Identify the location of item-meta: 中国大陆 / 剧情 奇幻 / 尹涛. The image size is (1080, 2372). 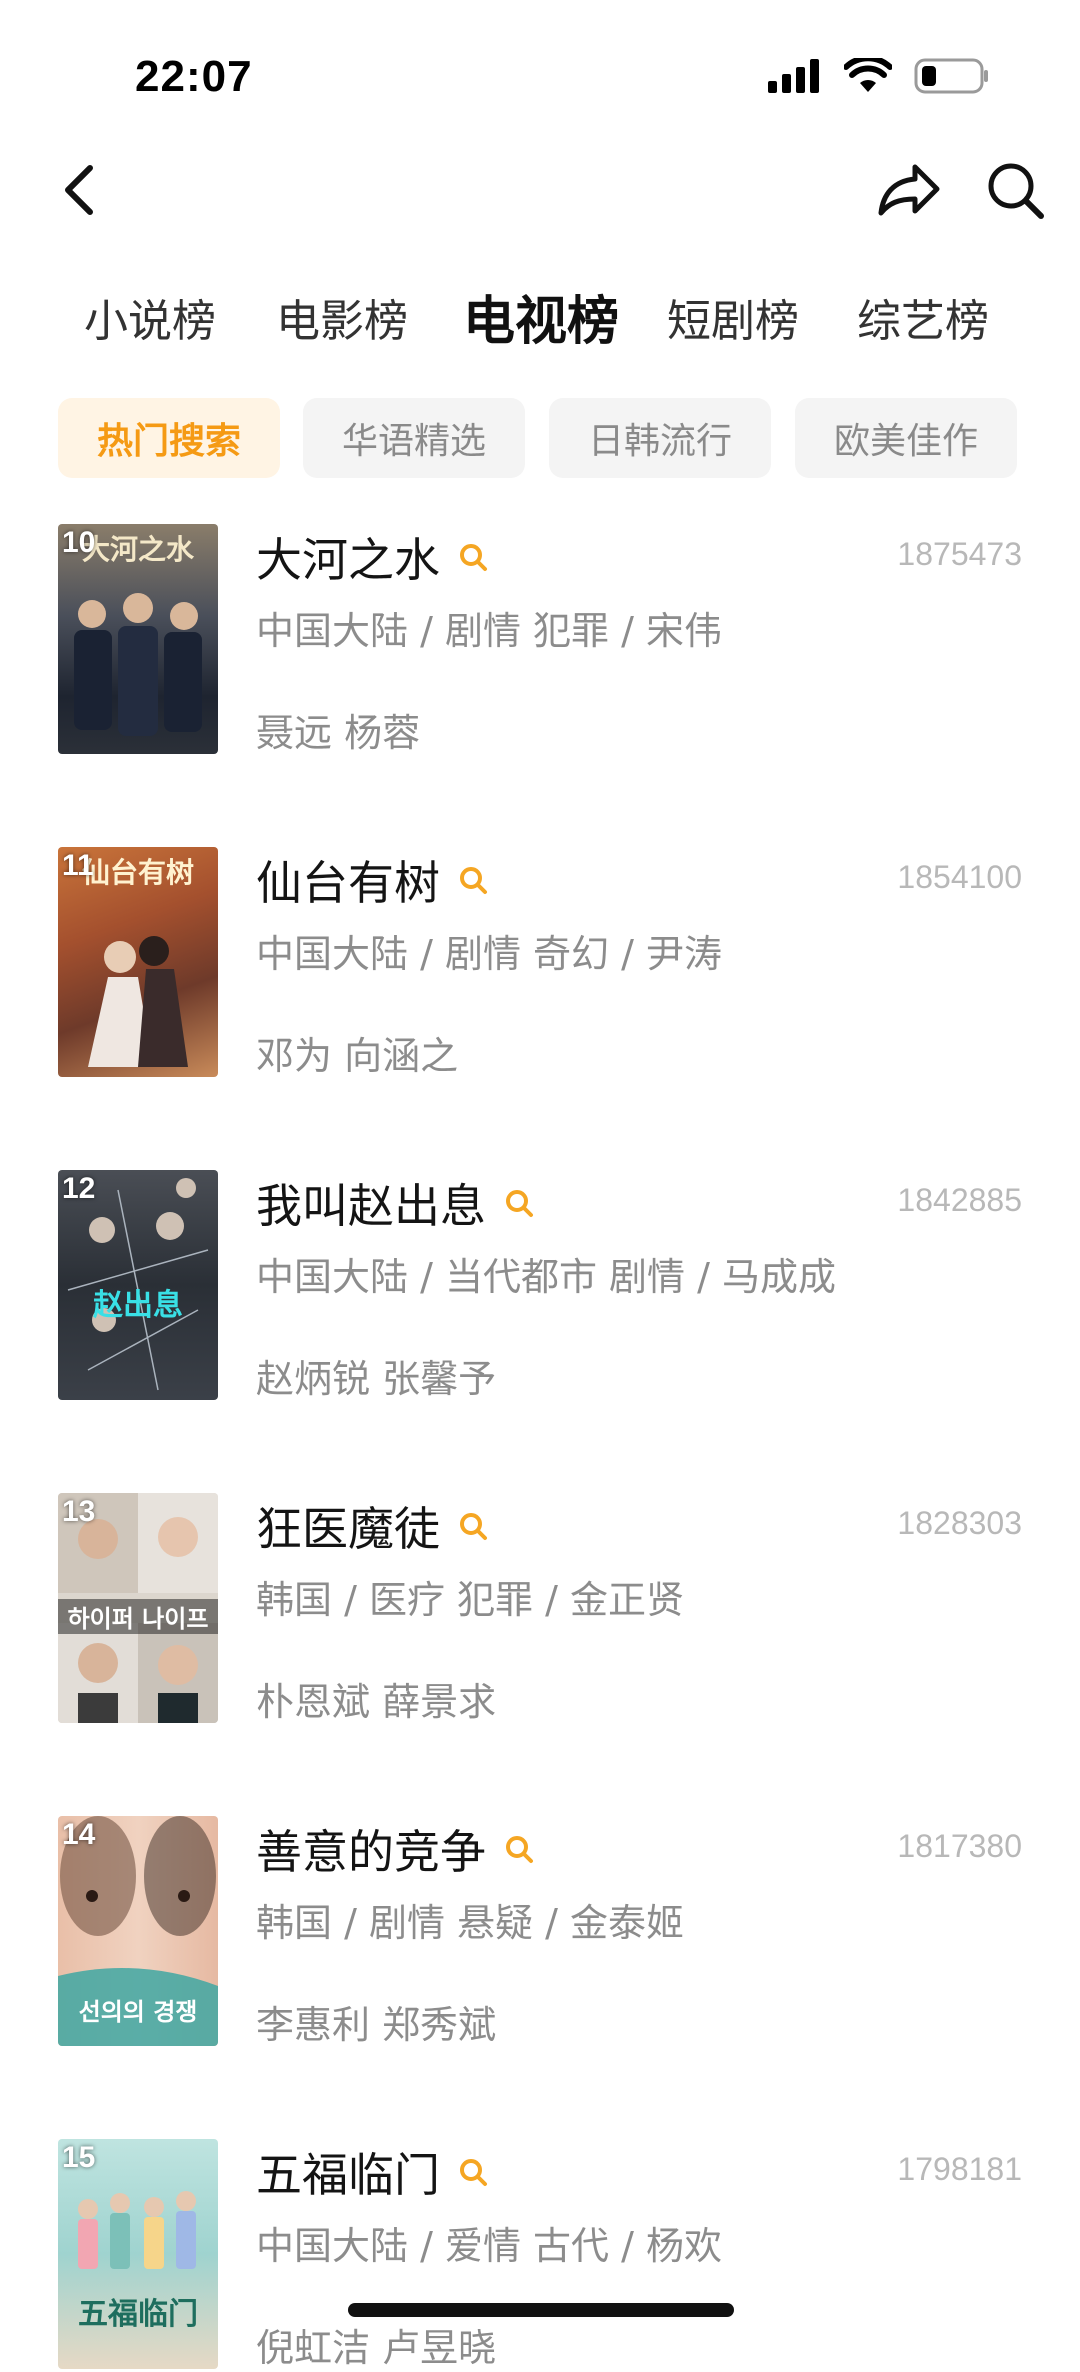
(489, 954).